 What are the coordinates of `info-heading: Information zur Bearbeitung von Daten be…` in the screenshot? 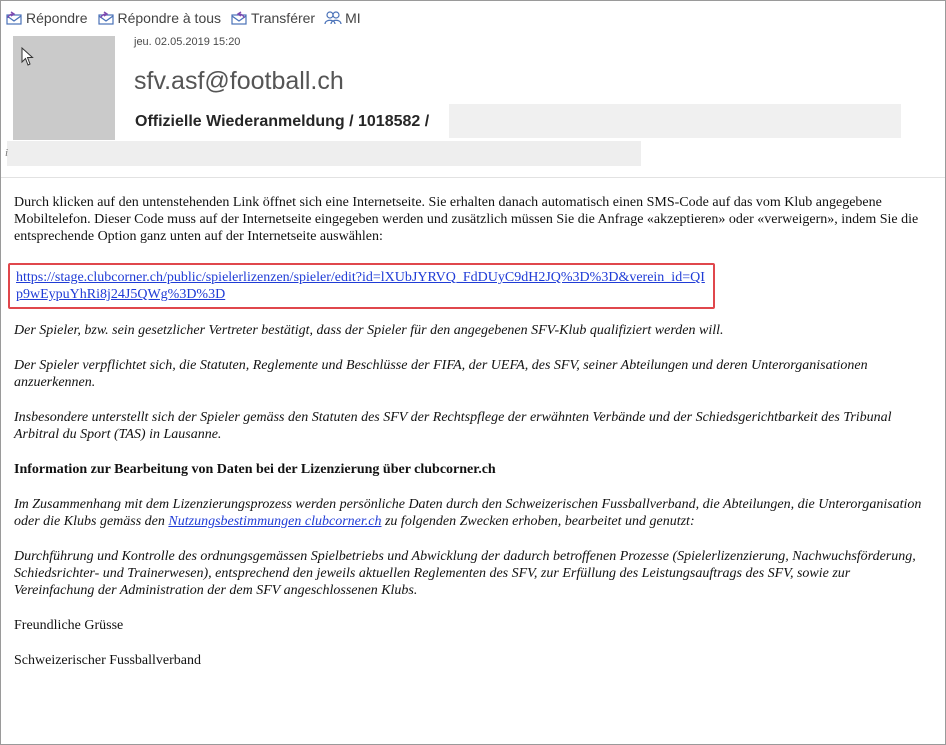 It's located at (255, 469).